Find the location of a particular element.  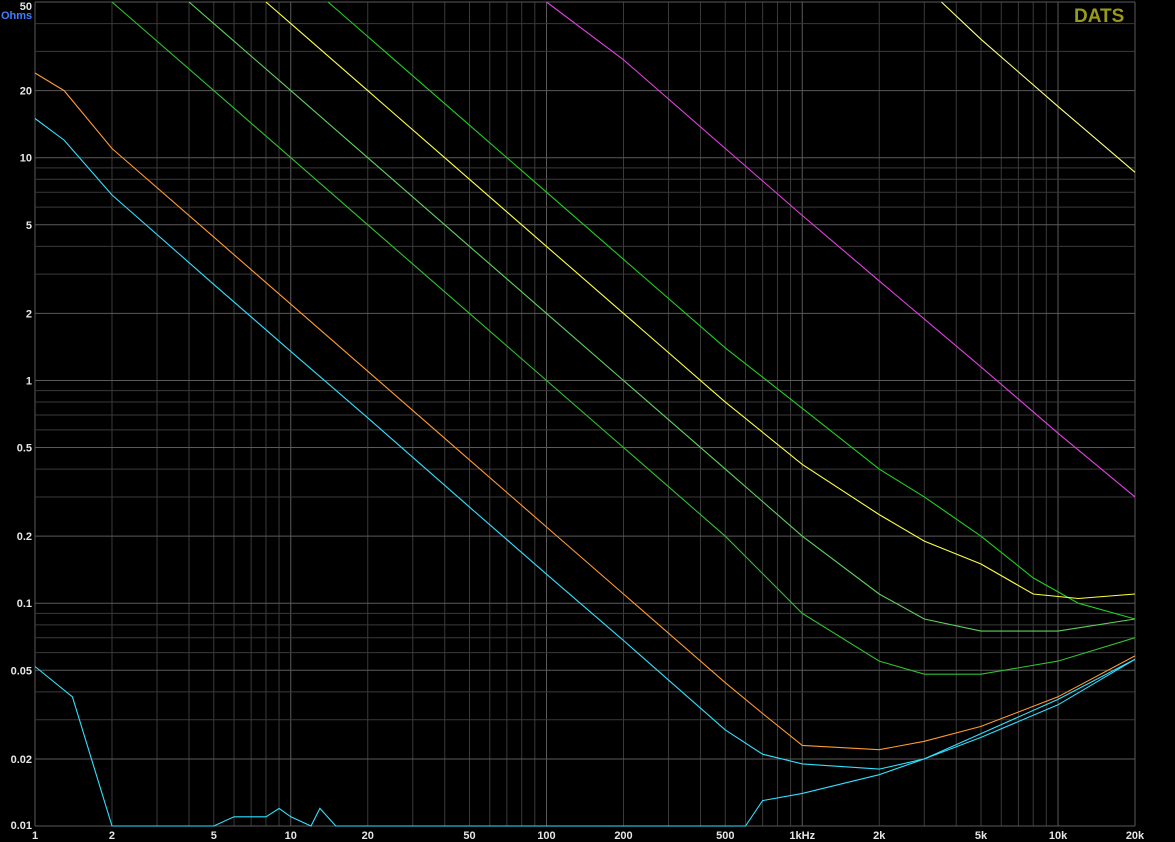

y-tick-label: 2 is located at coordinates (29, 314).